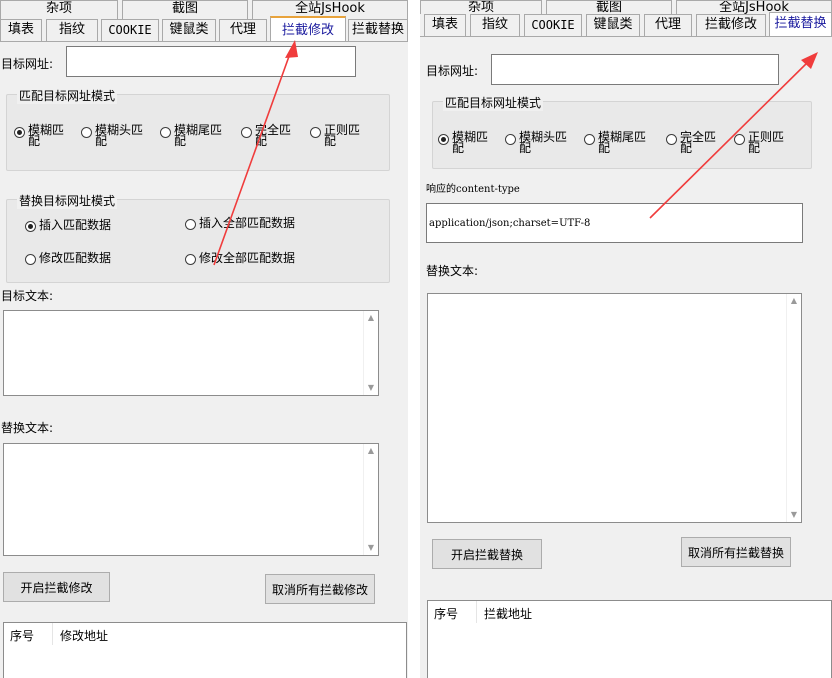 This screenshot has width=832, height=678. What do you see at coordinates (508, 613) in the screenshot?
I see `column-header-intercept-url: 拦截地址` at bounding box center [508, 613].